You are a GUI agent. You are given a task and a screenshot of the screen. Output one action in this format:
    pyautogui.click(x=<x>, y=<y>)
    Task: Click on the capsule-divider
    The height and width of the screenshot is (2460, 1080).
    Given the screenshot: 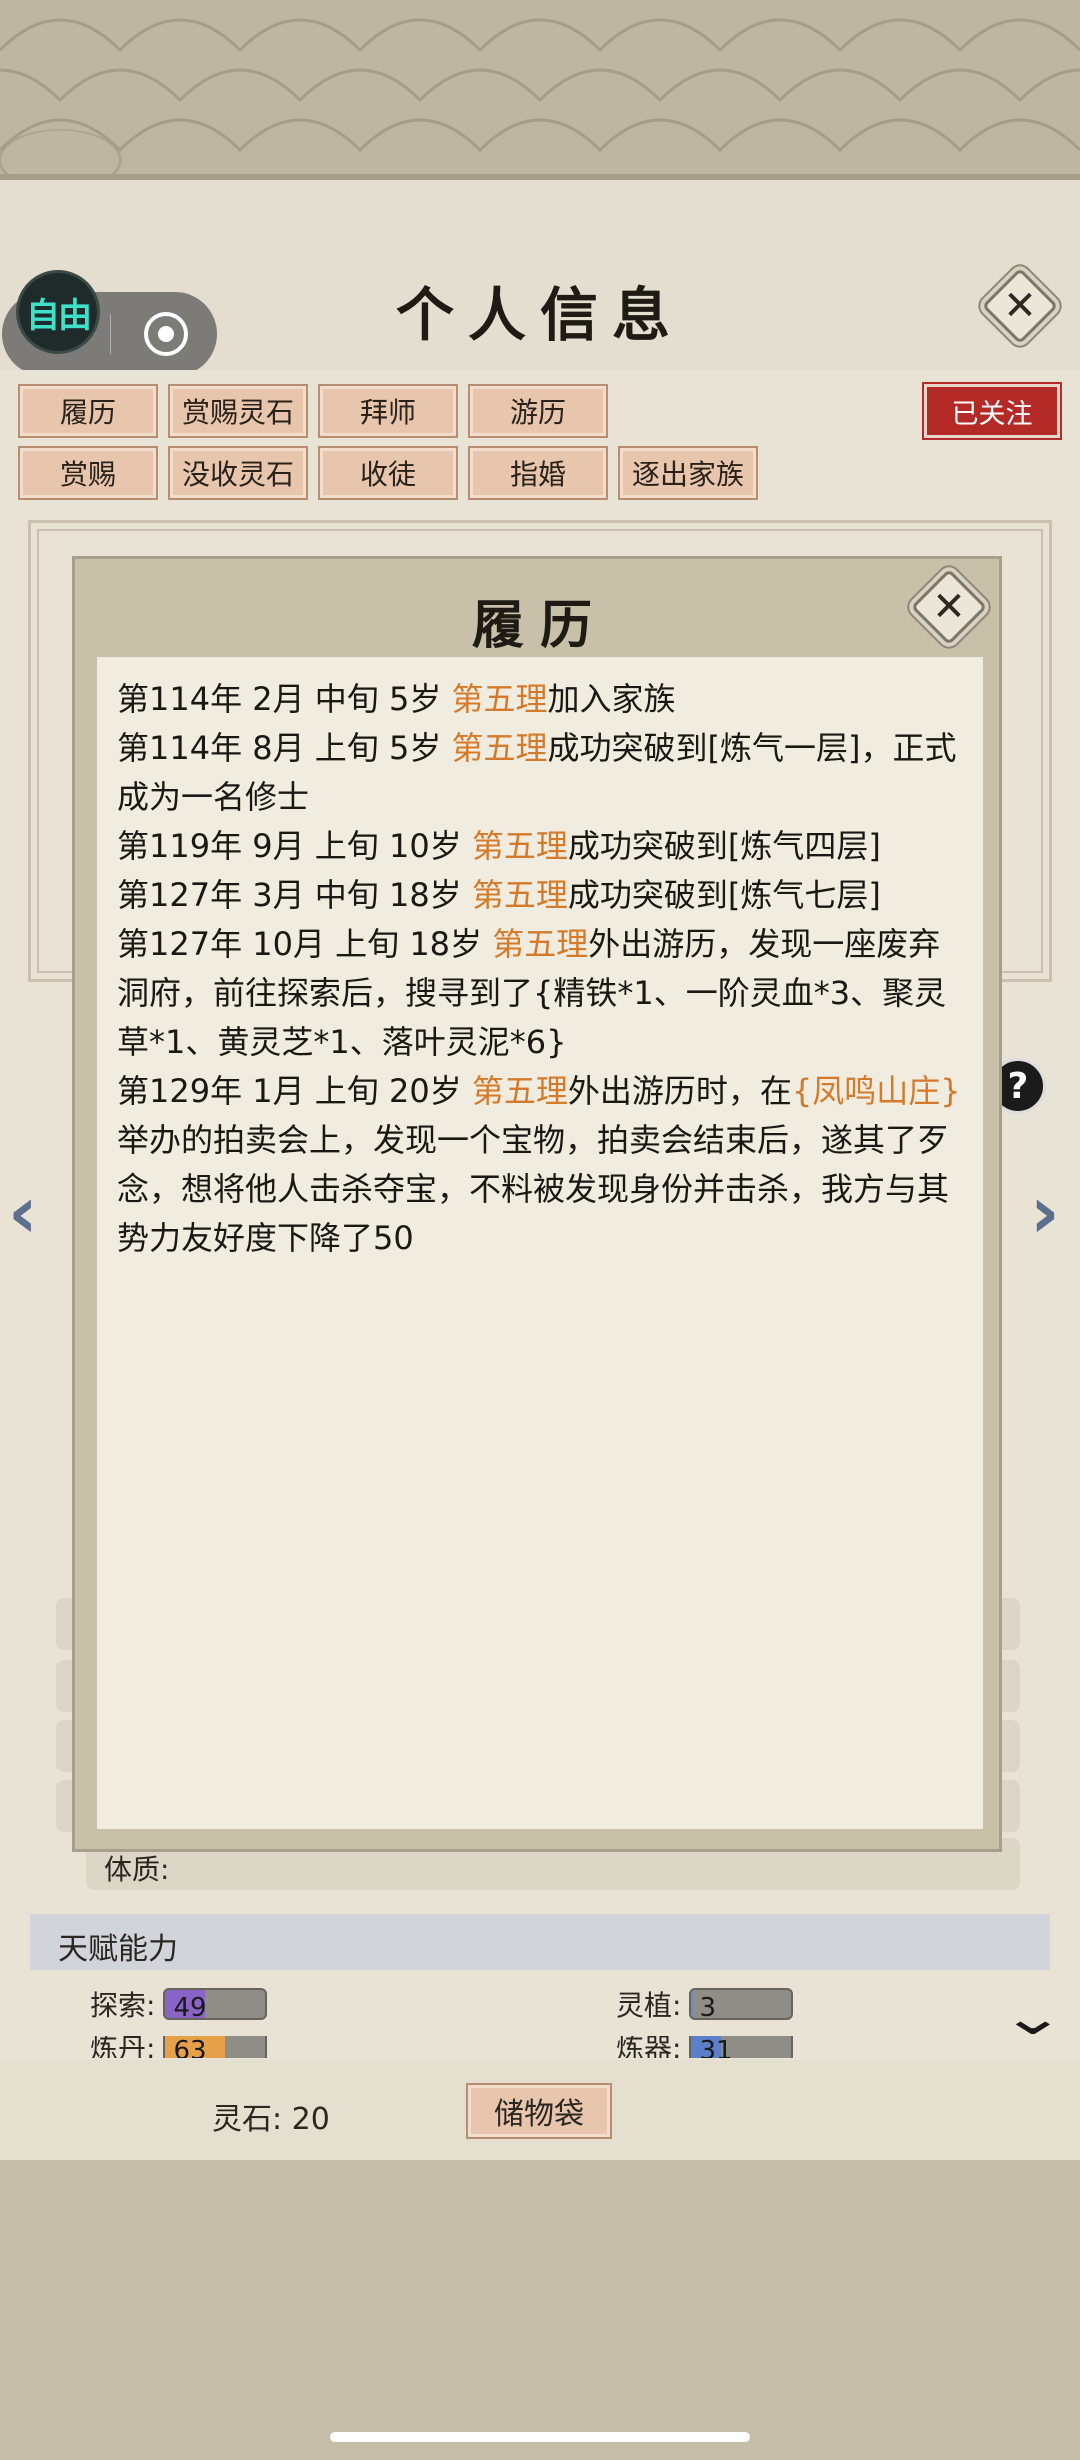 What is the action you would take?
    pyautogui.click(x=110, y=334)
    